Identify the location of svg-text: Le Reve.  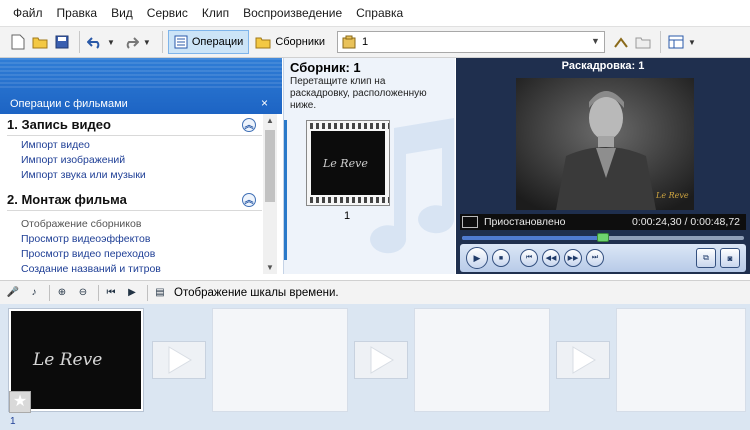
(67, 360).